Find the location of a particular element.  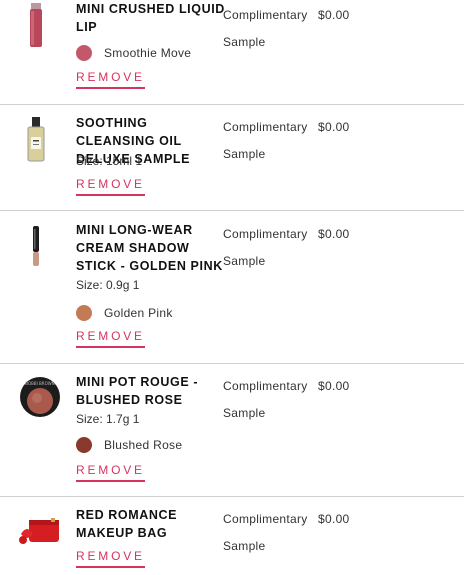

item-size: Size: 0.9g 1 is located at coordinates (108, 285).